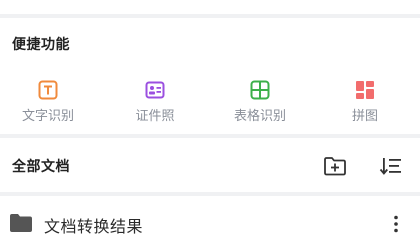 The height and width of the screenshot is (252, 420). What do you see at coordinates (259, 116) in the screenshot?
I see `feature-label: 表格识别` at bounding box center [259, 116].